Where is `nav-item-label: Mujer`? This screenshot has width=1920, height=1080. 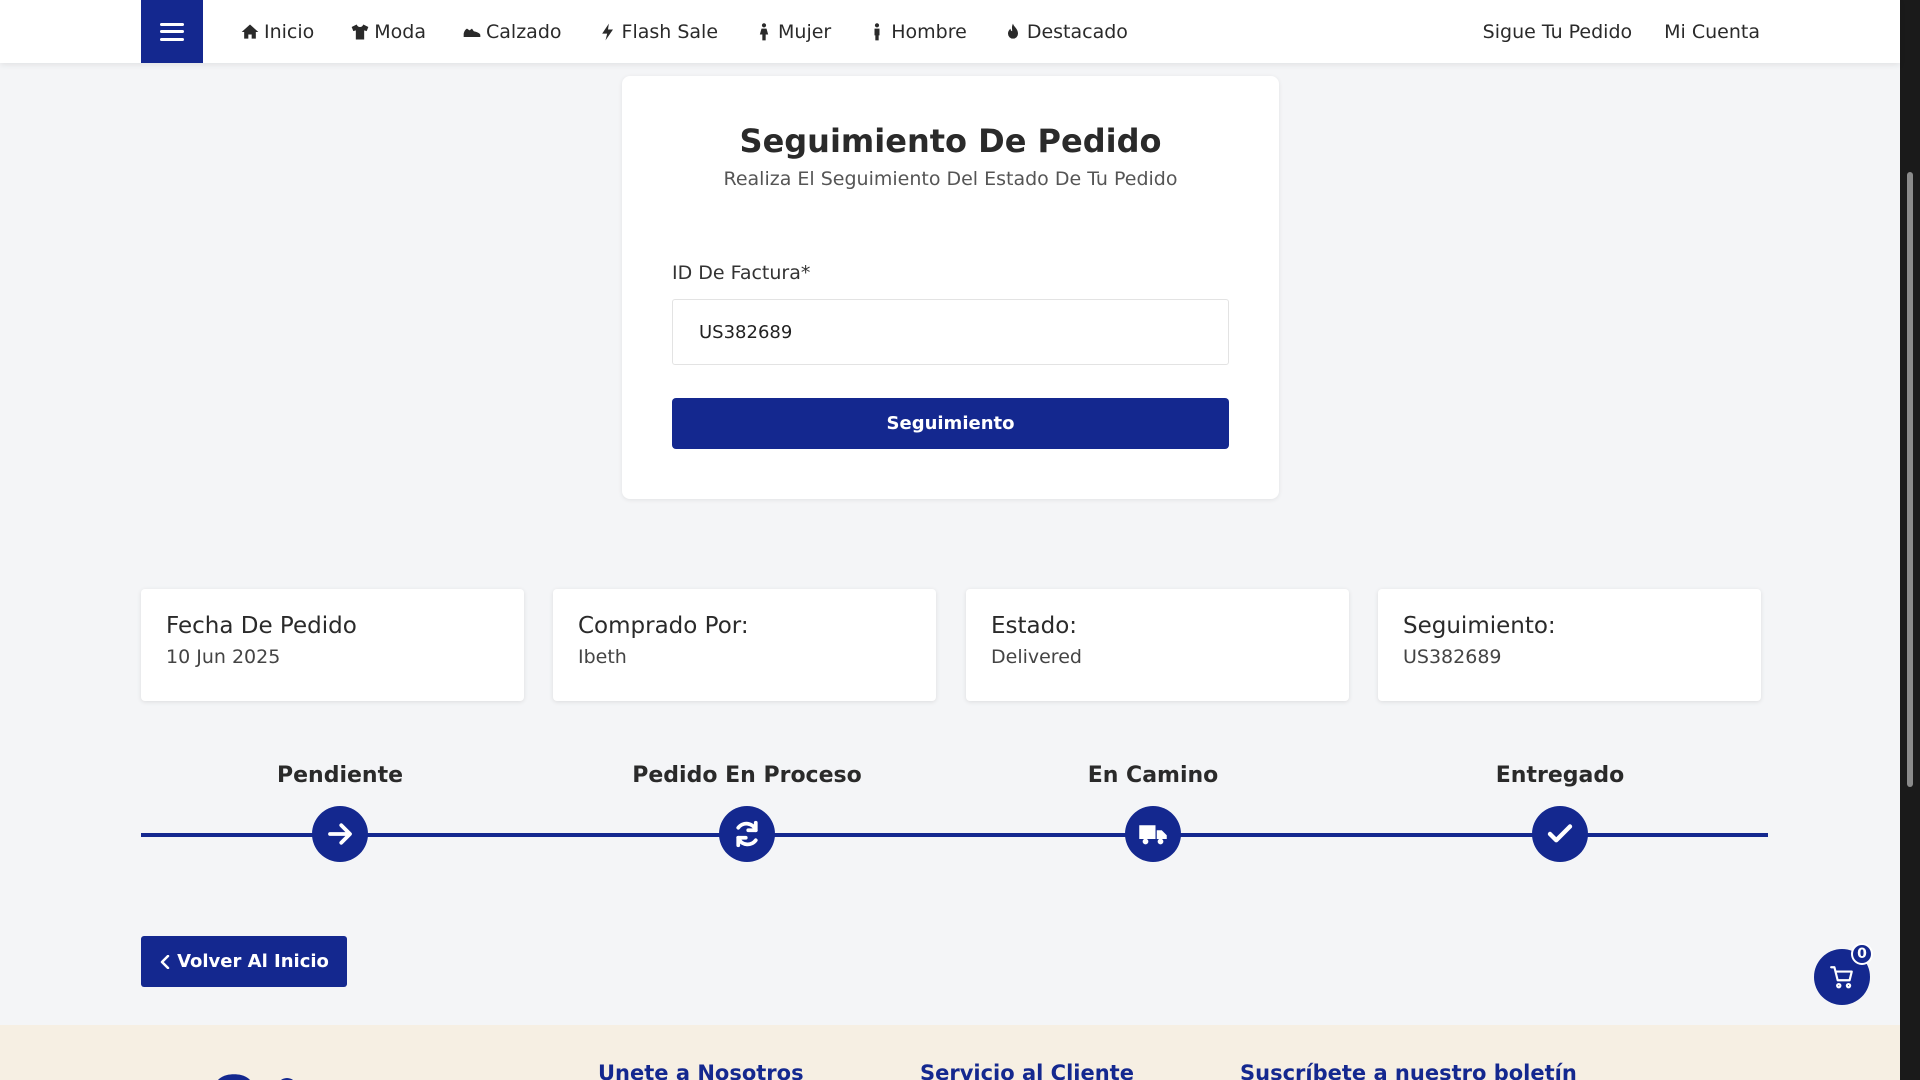 nav-item-label: Mujer is located at coordinates (805, 31).